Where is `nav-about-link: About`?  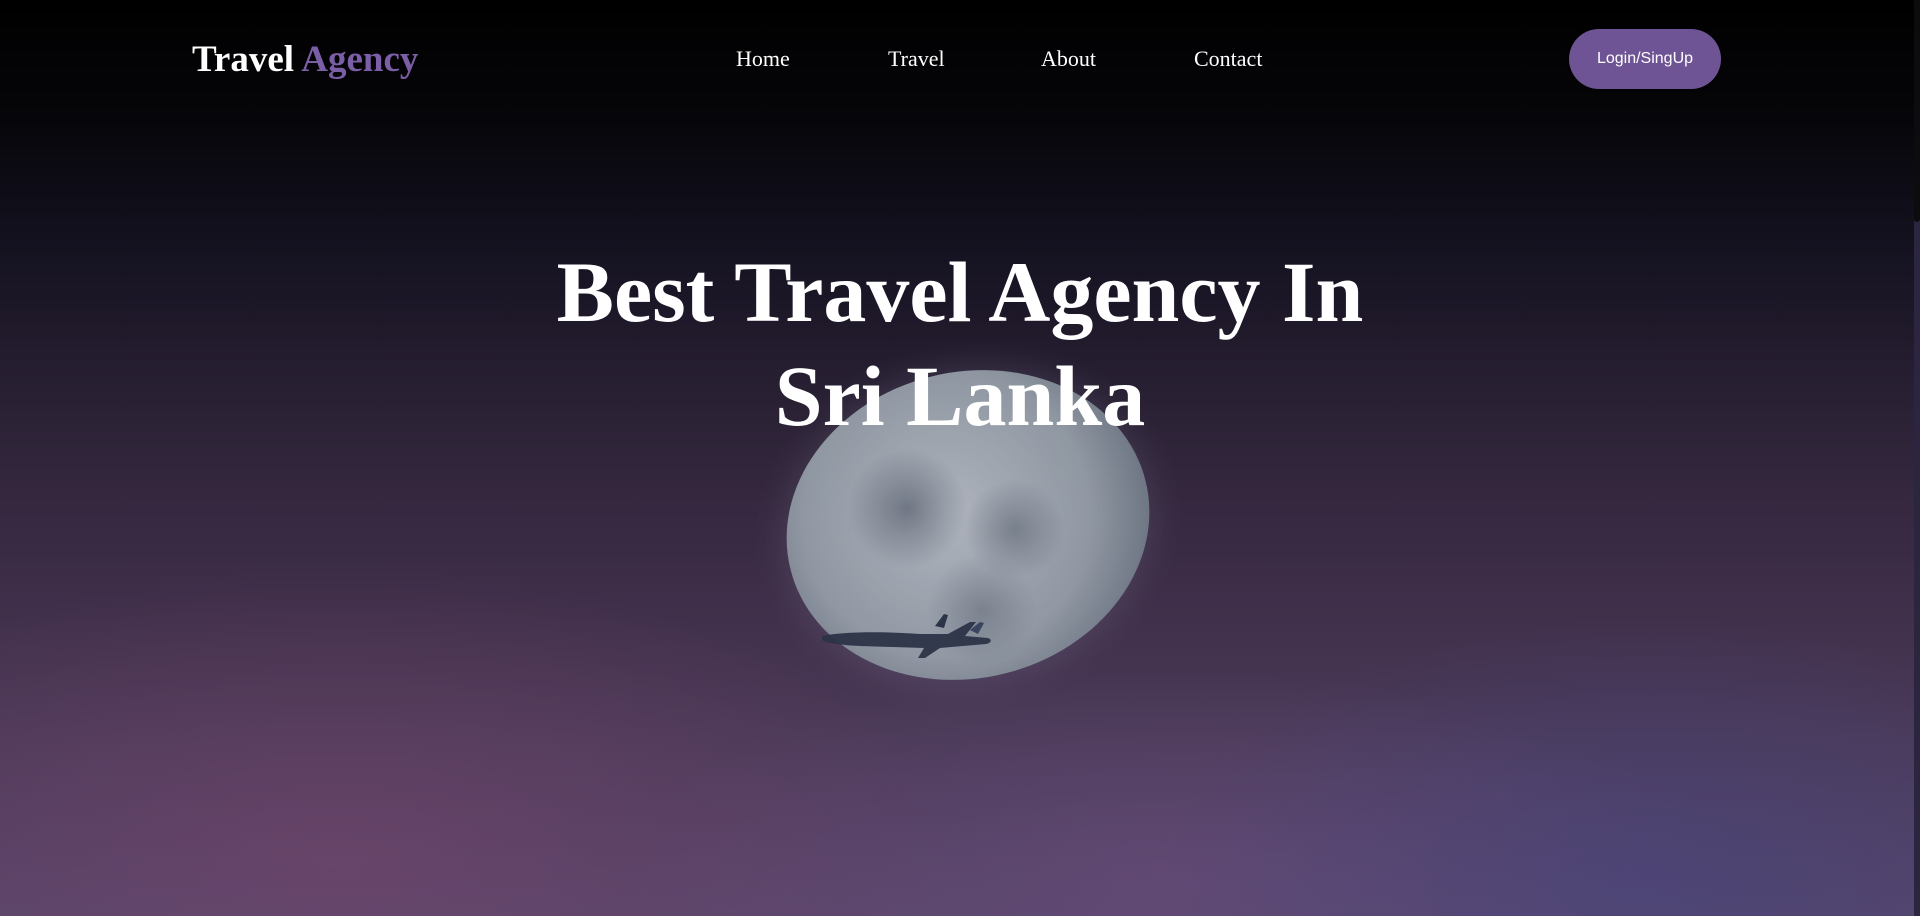 nav-about-link: About is located at coordinates (1068, 59).